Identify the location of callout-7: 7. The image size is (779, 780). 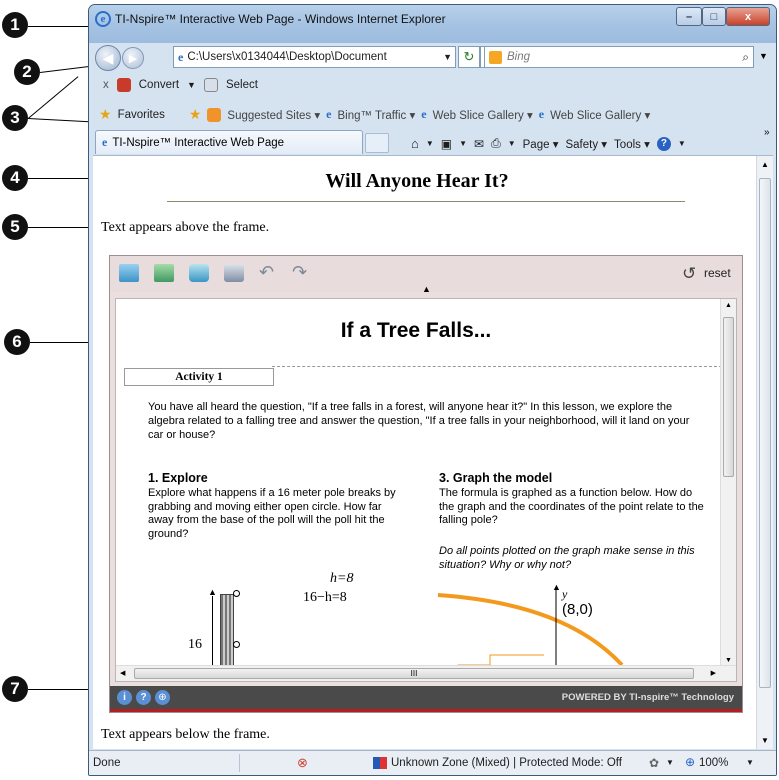
(15, 689).